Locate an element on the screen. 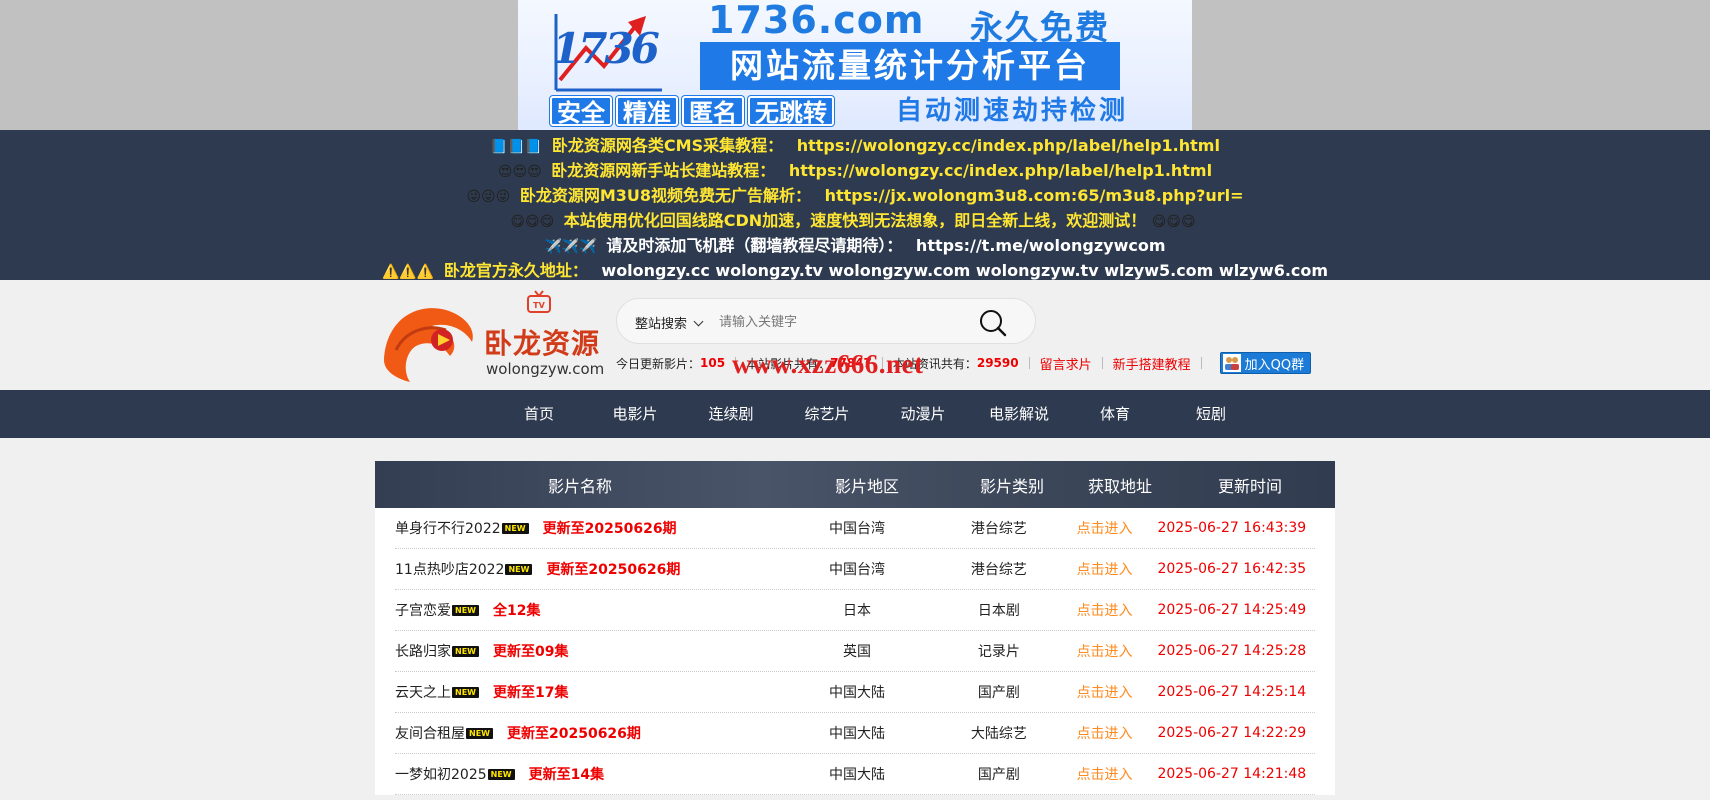 The width and height of the screenshot is (1710, 800). search-scope-dropdown: 整站搜索 is located at coordinates (669, 322).